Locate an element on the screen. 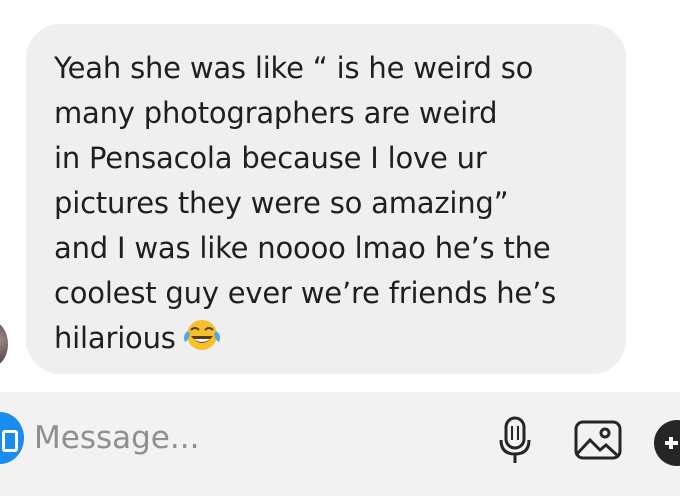 Image resolution: width=680 pixels, height=496 pixels. microphone-icon is located at coordinates (515, 442).